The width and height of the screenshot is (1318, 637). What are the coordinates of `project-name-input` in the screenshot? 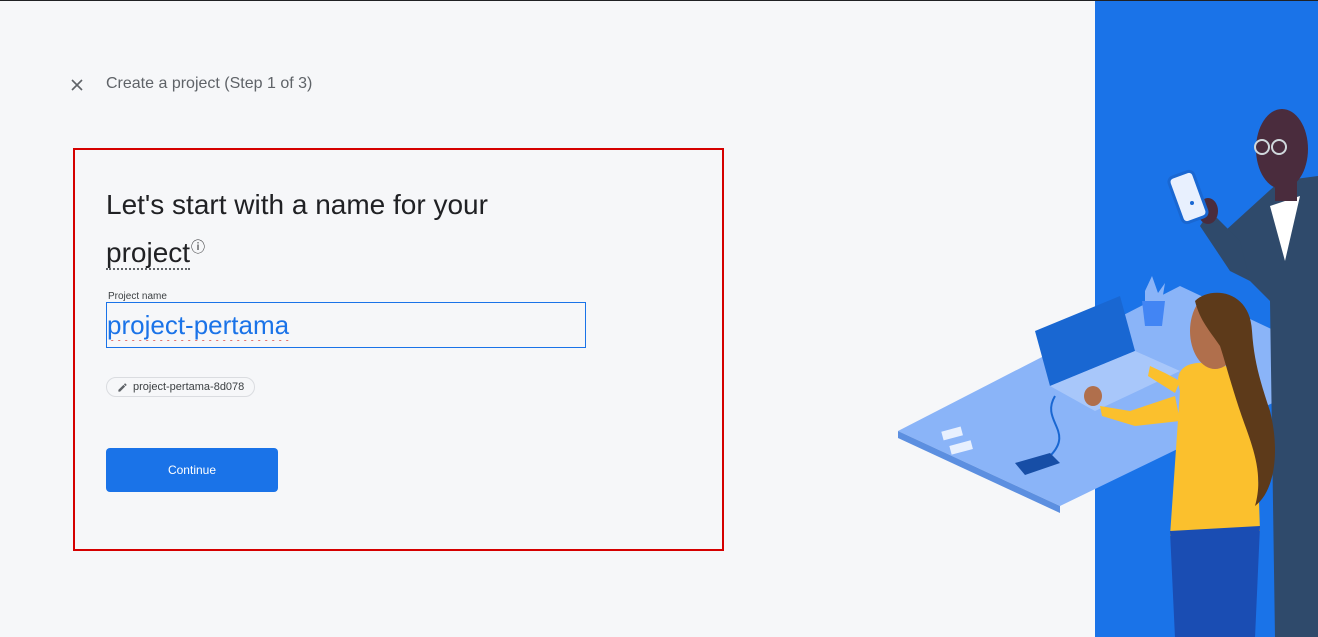 It's located at (346, 325).